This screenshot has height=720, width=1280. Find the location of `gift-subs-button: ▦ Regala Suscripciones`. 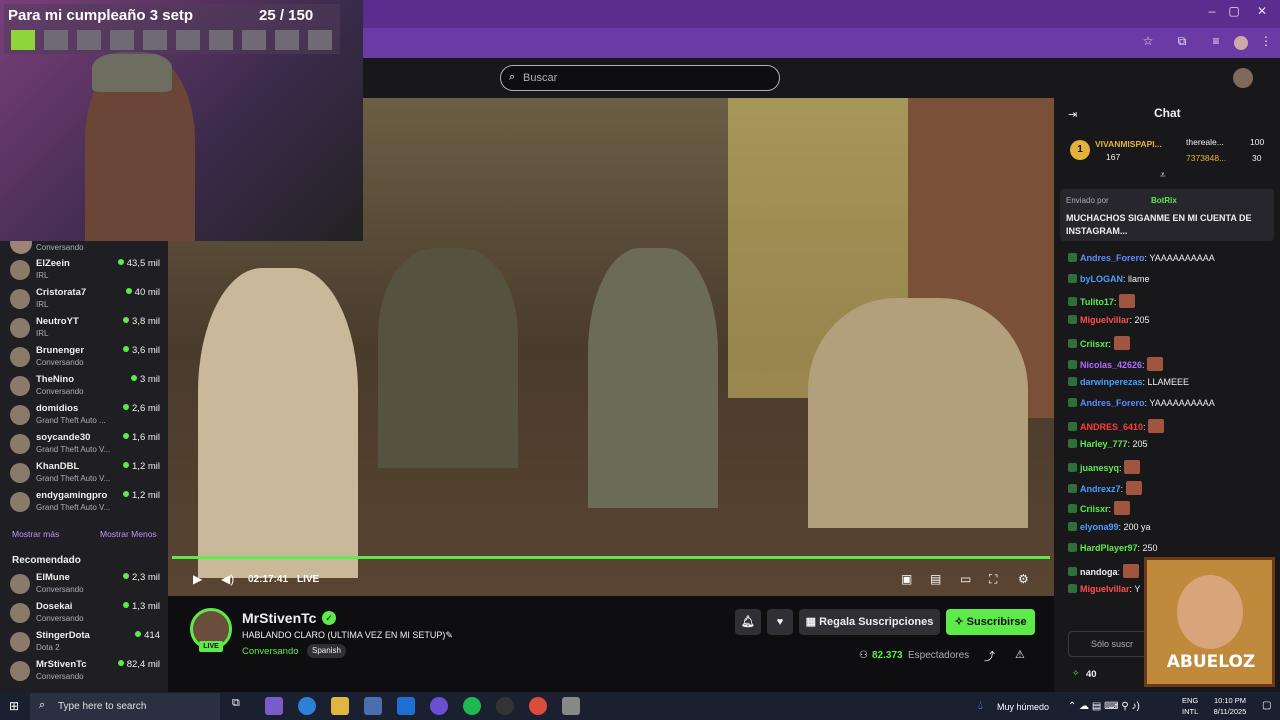

gift-subs-button: ▦ Regala Suscripciones is located at coordinates (869, 622).